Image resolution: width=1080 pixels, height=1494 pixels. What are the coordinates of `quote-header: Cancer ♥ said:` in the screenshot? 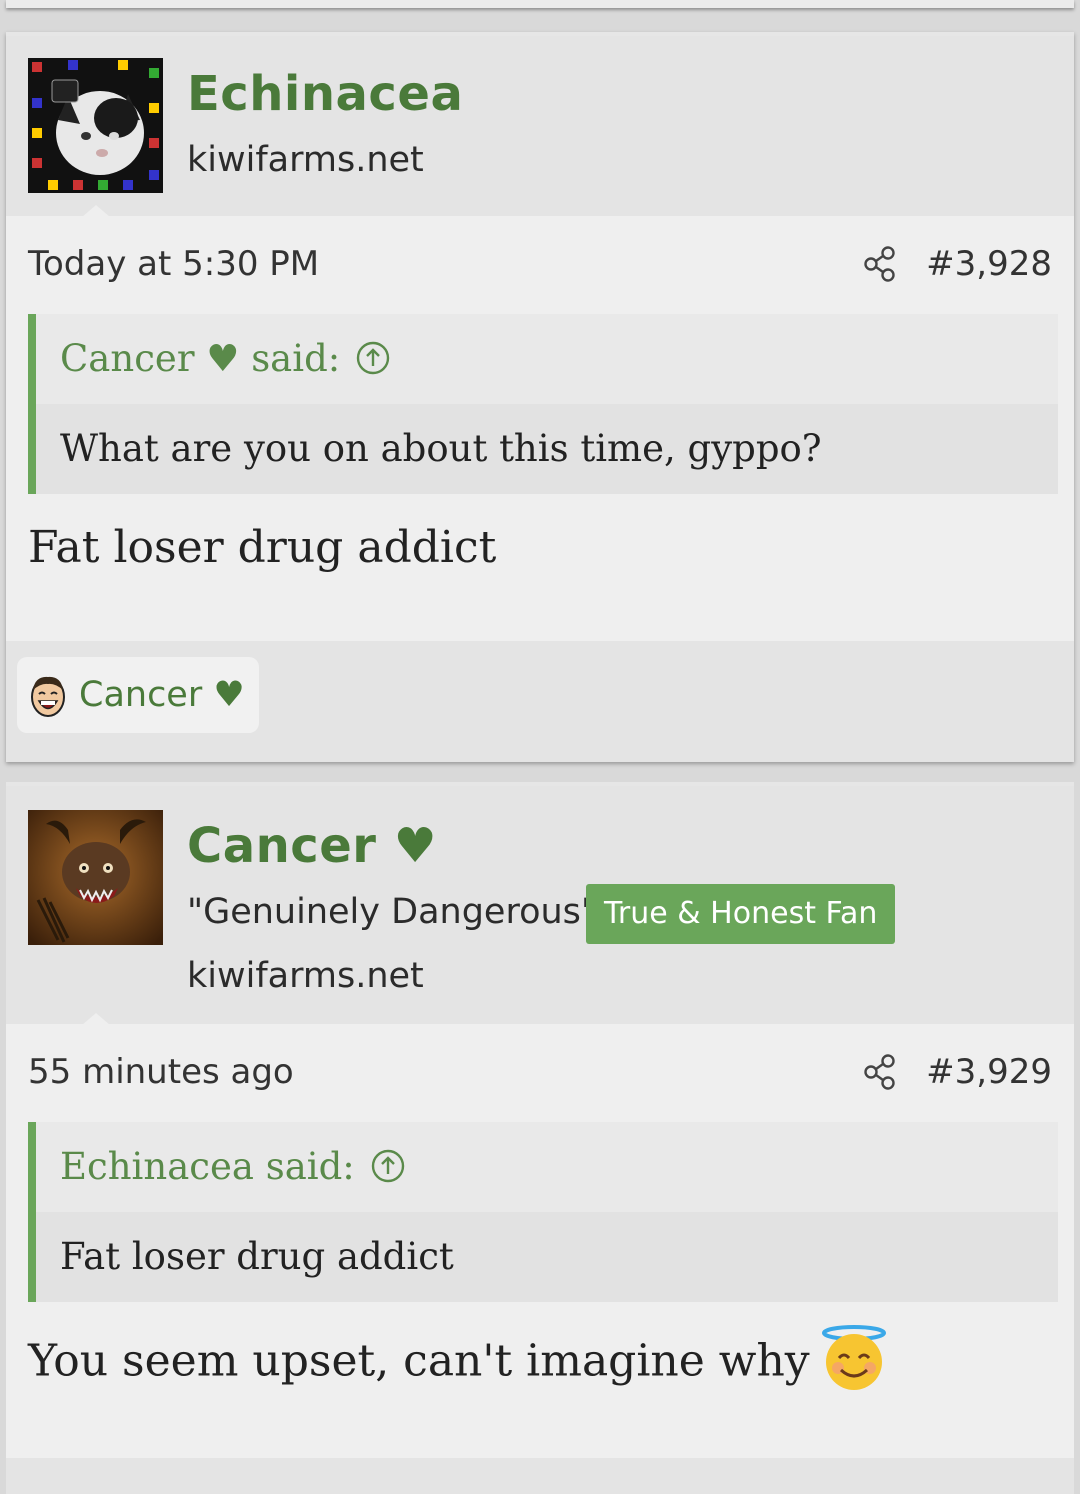 It's located at (547, 359).